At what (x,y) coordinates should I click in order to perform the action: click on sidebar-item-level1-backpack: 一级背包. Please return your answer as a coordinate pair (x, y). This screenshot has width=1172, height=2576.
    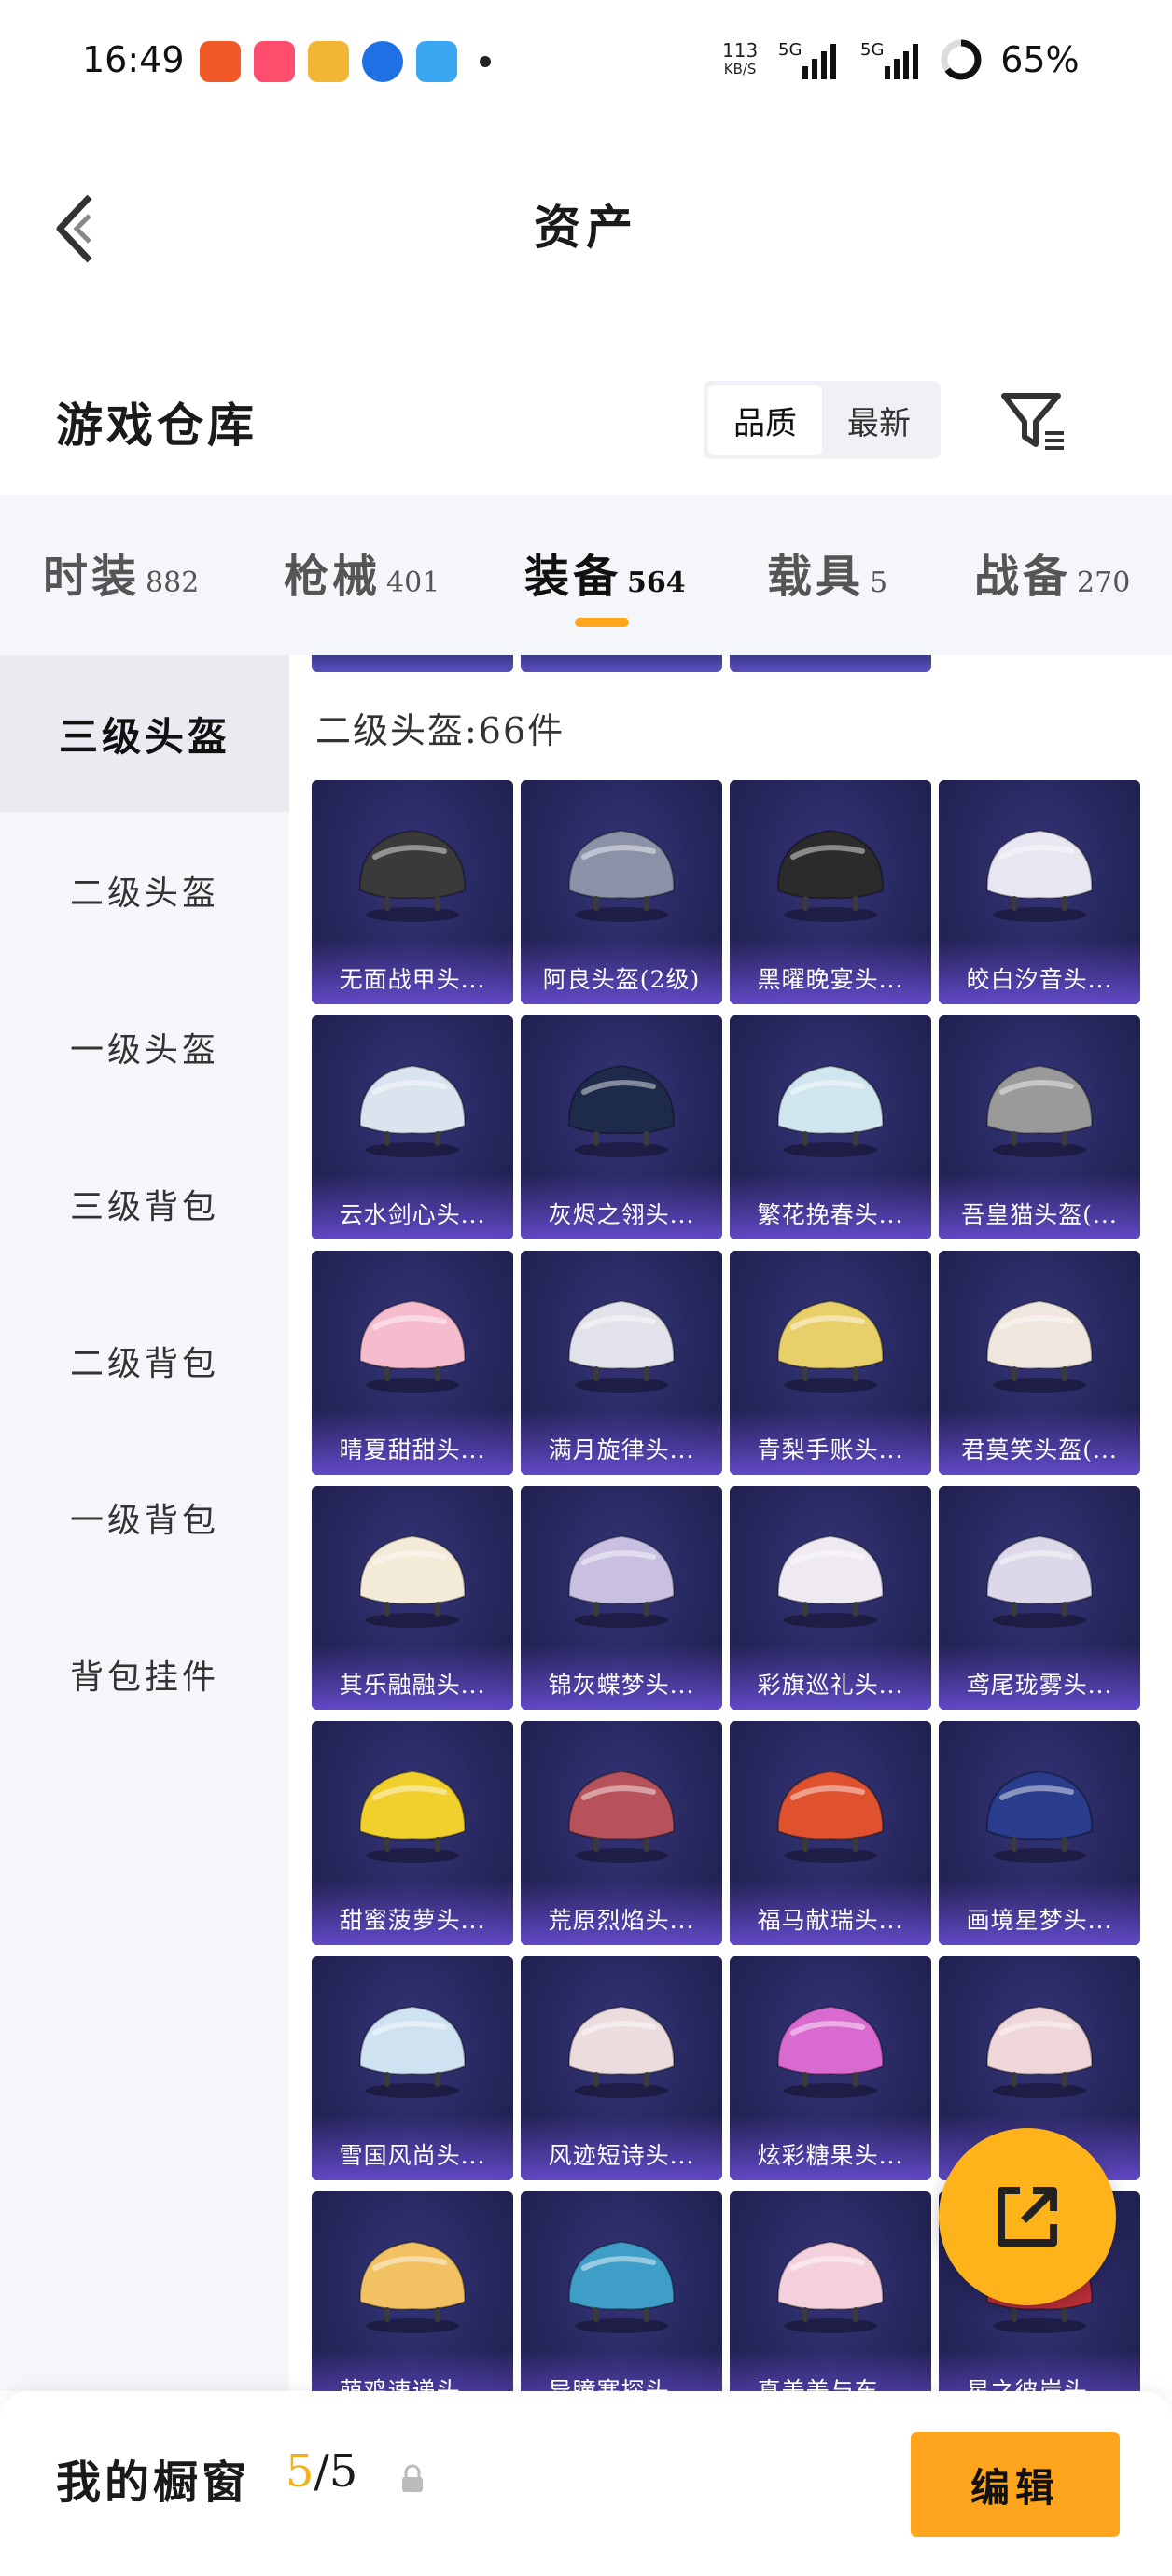
    Looking at the image, I should click on (144, 1517).